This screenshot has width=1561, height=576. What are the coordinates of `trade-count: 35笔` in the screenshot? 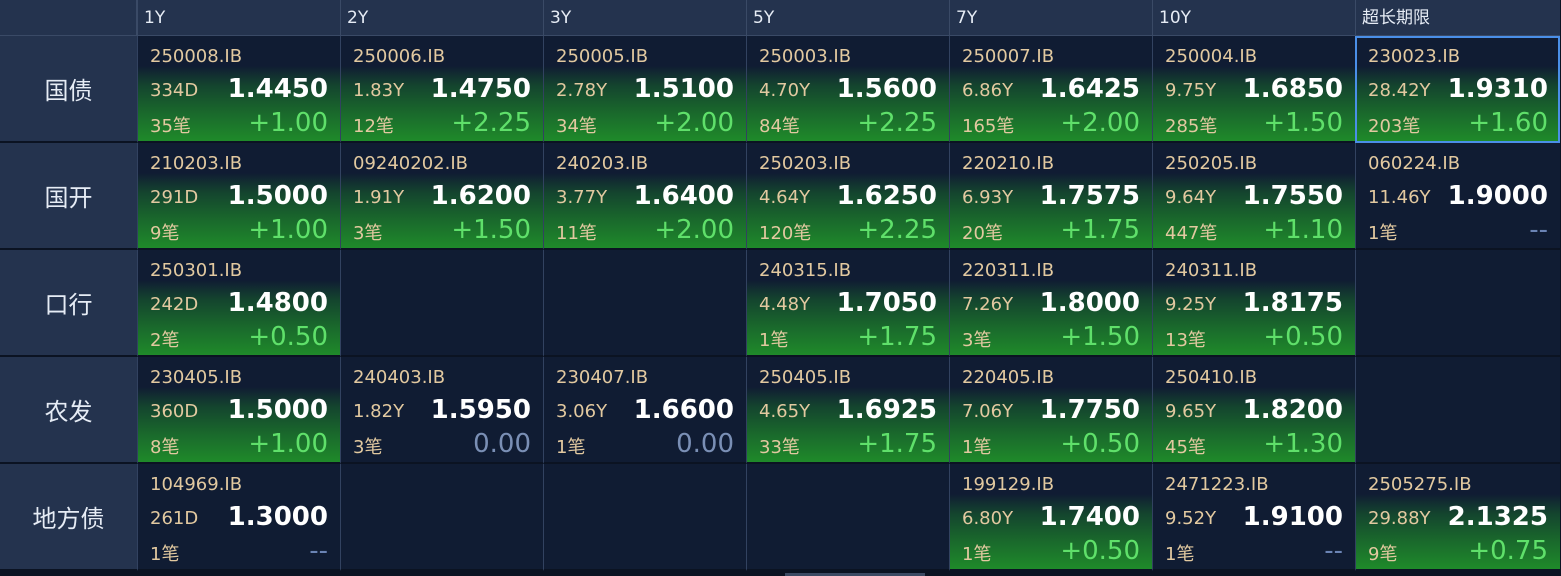 It's located at (170, 126).